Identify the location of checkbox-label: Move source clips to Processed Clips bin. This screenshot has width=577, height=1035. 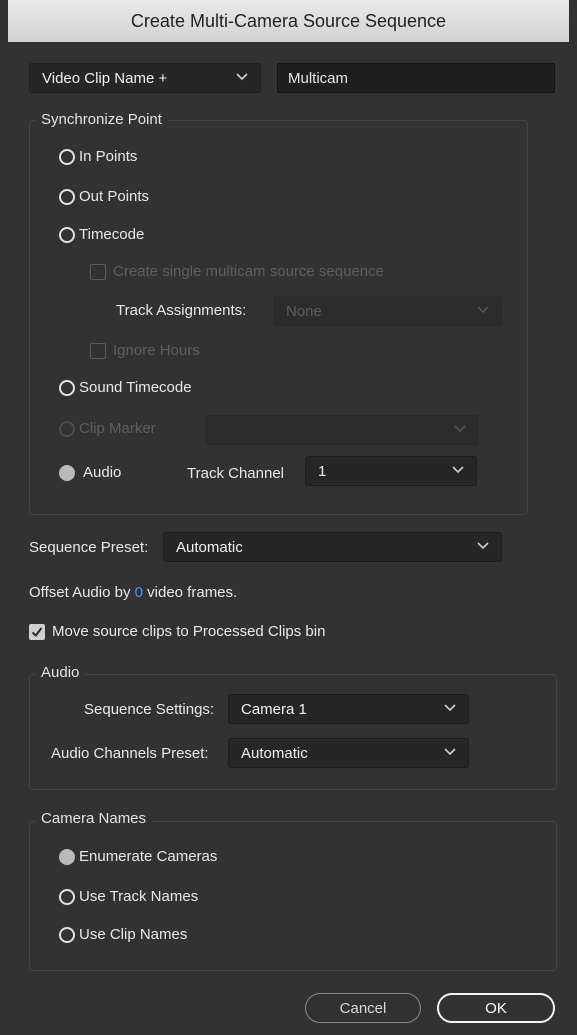
(189, 631).